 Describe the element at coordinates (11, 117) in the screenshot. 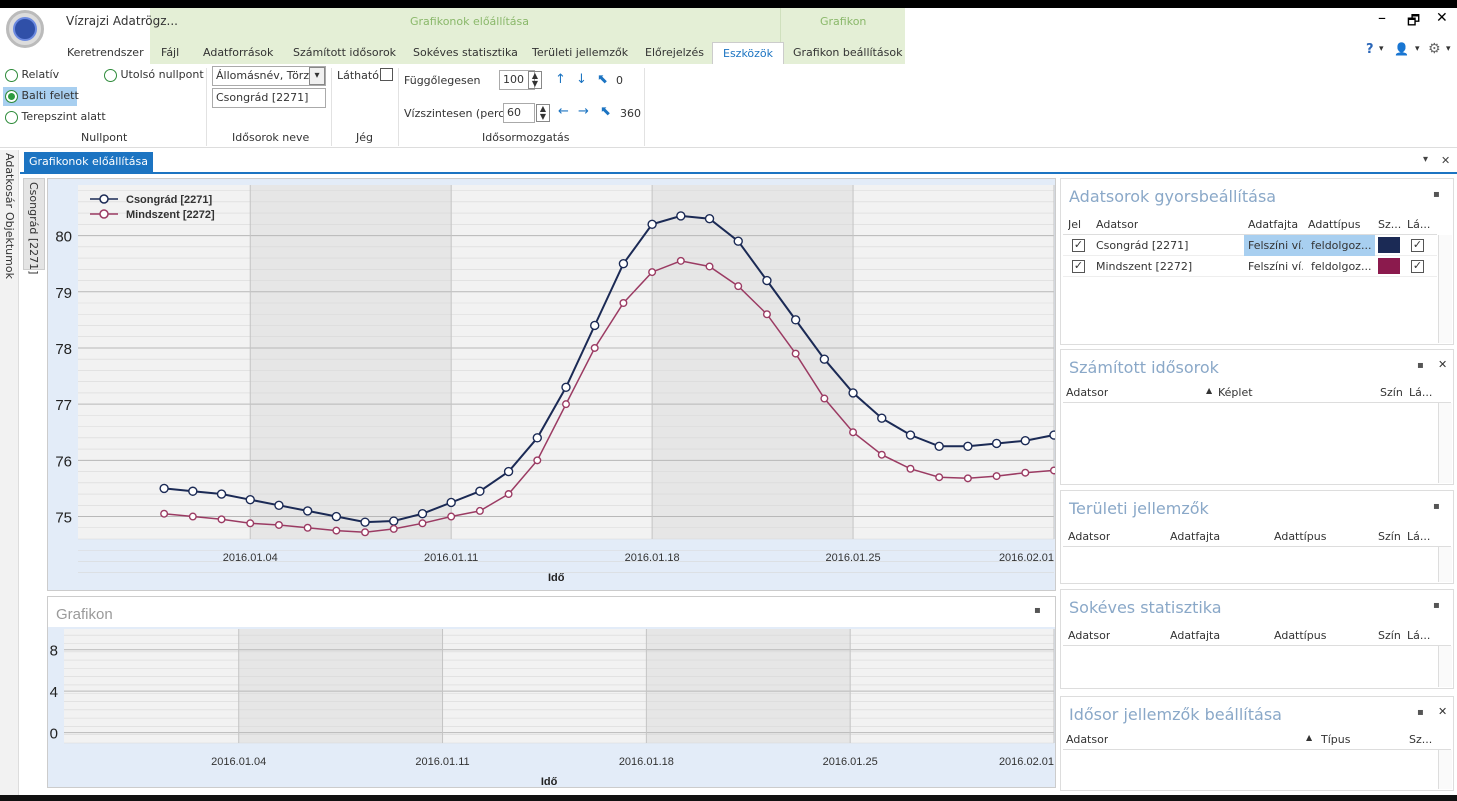

I see `radio-terepszint-dot` at that location.